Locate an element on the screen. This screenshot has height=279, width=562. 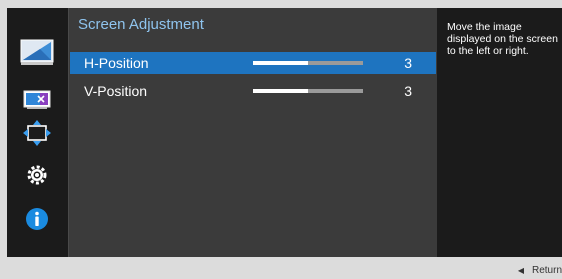
v-position-slider is located at coordinates (308, 91).